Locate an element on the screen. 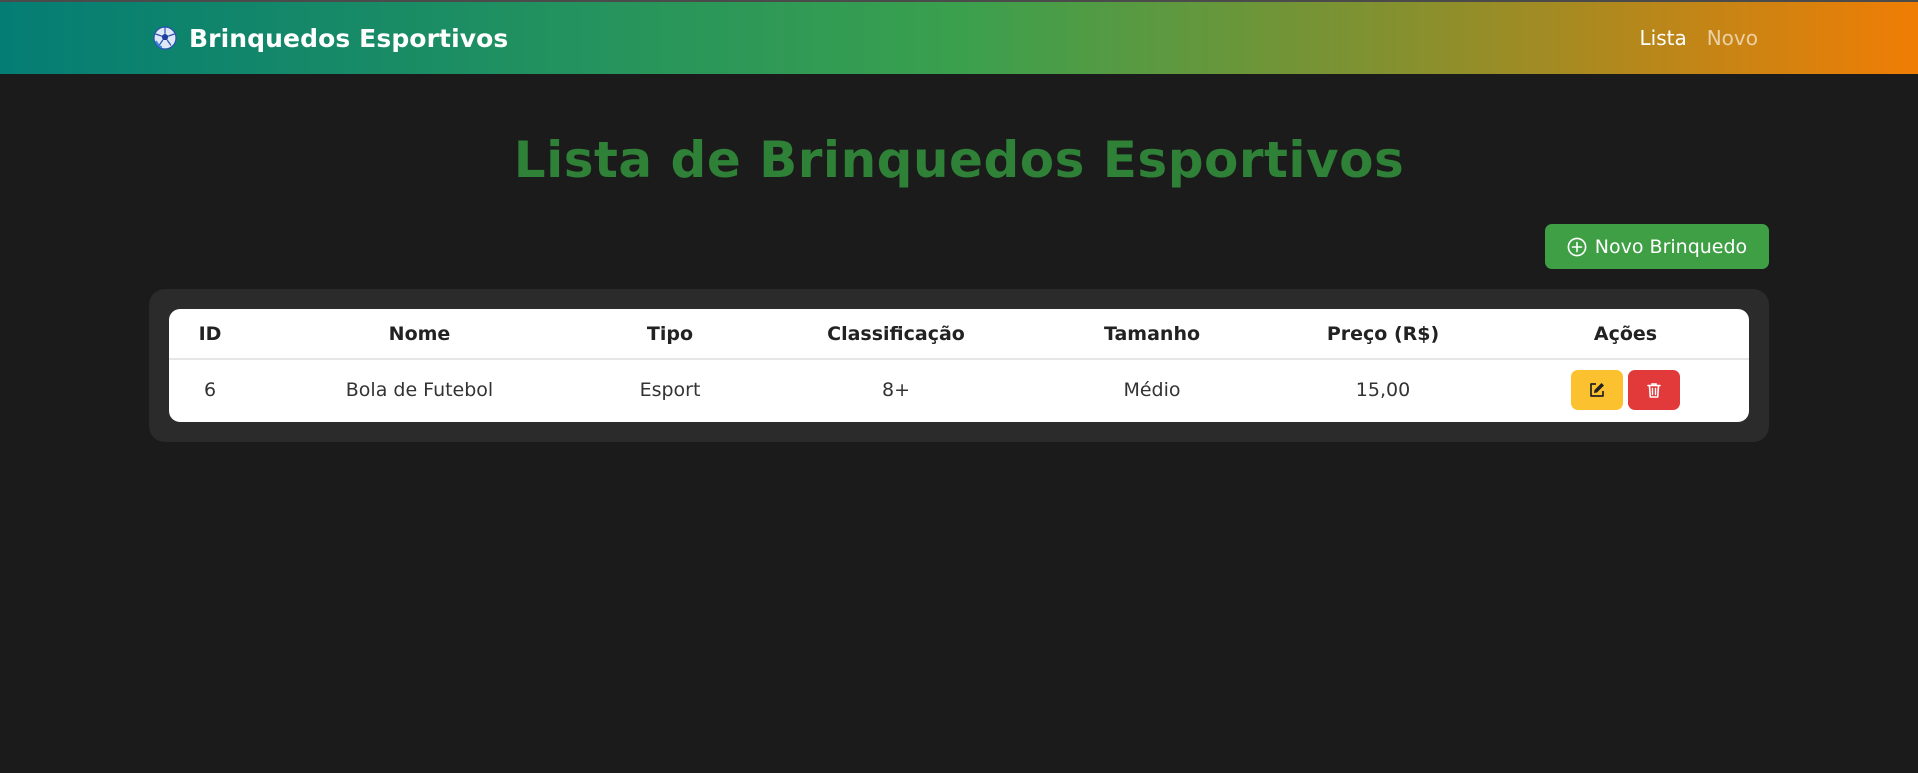  cell-tamanho: Médio is located at coordinates (1152, 390).